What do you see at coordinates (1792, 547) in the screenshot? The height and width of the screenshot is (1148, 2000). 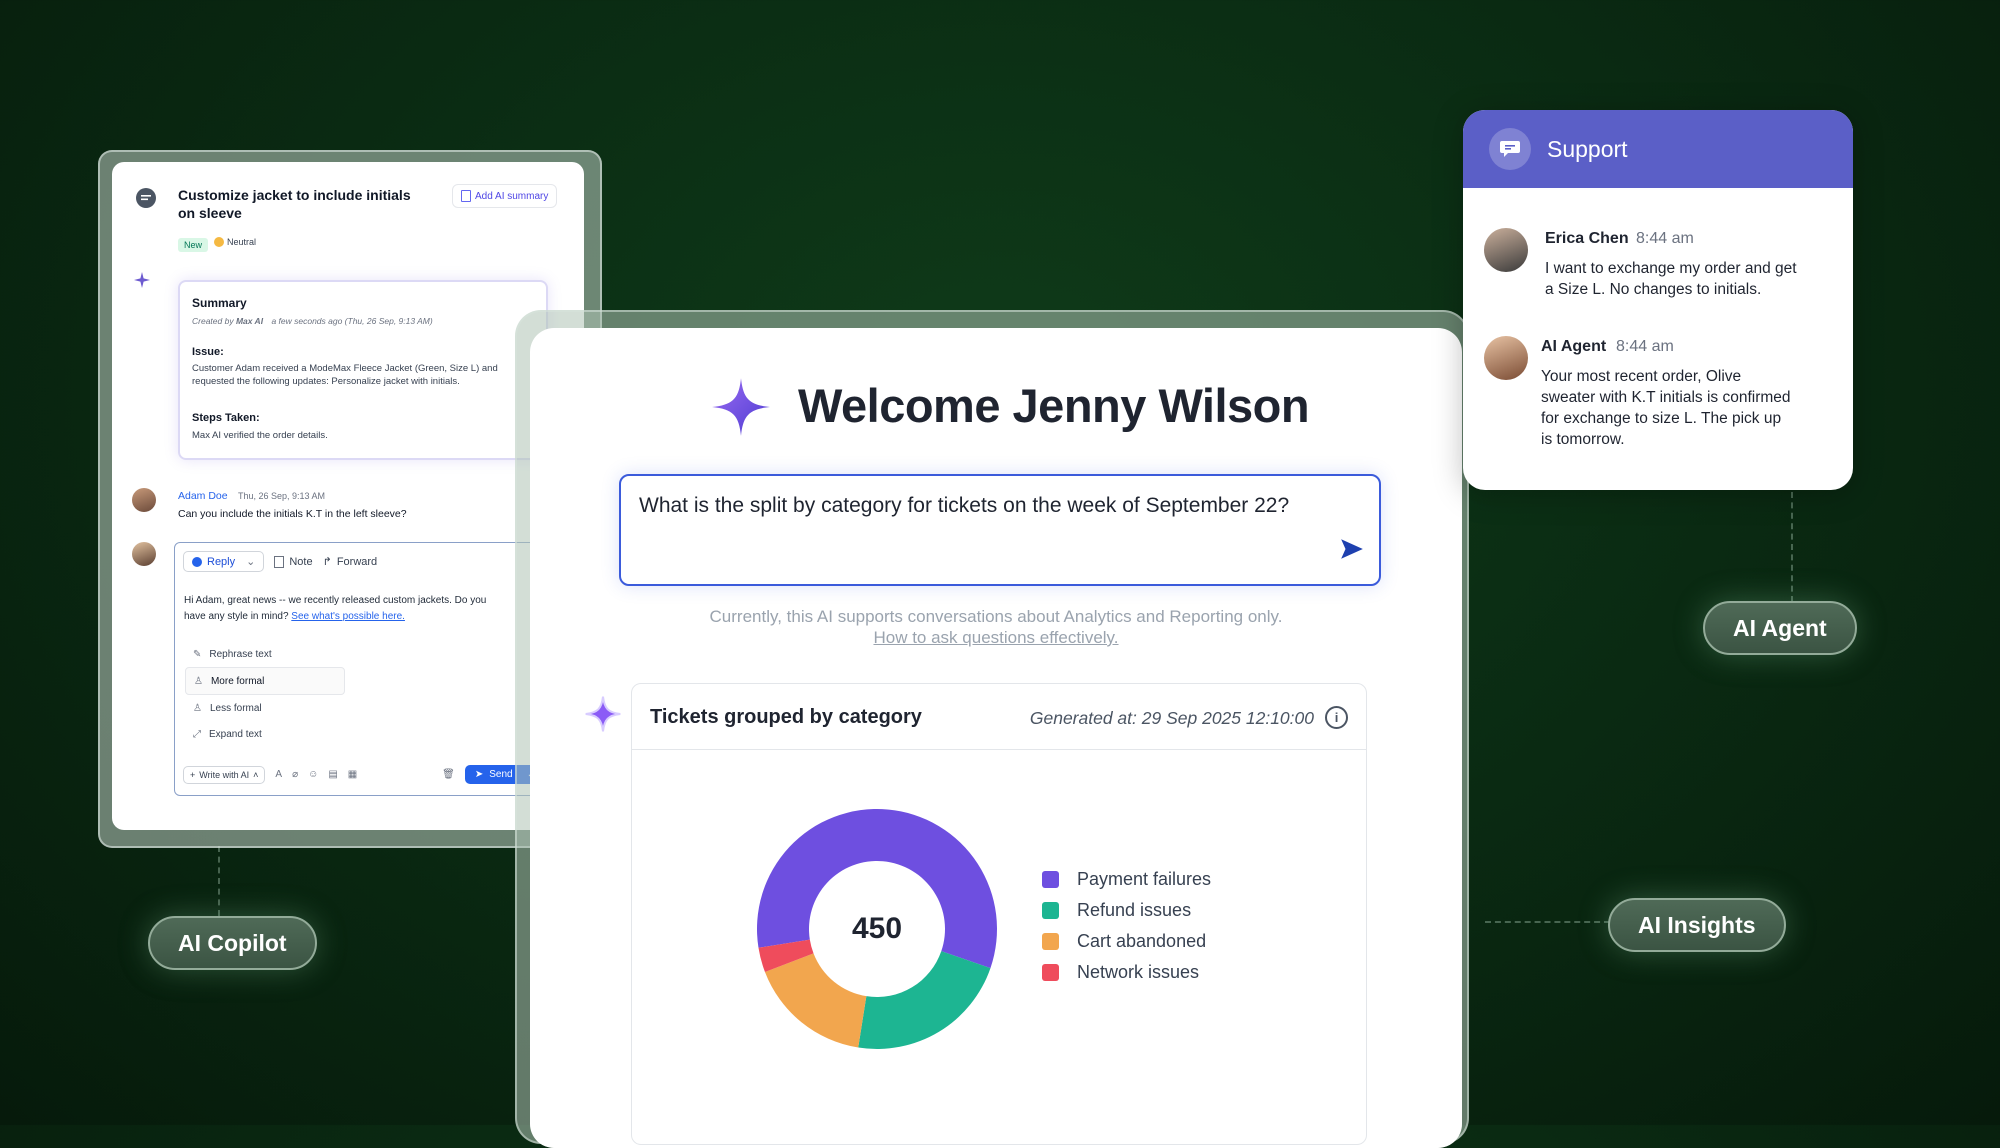 I see `agent-connector` at bounding box center [1792, 547].